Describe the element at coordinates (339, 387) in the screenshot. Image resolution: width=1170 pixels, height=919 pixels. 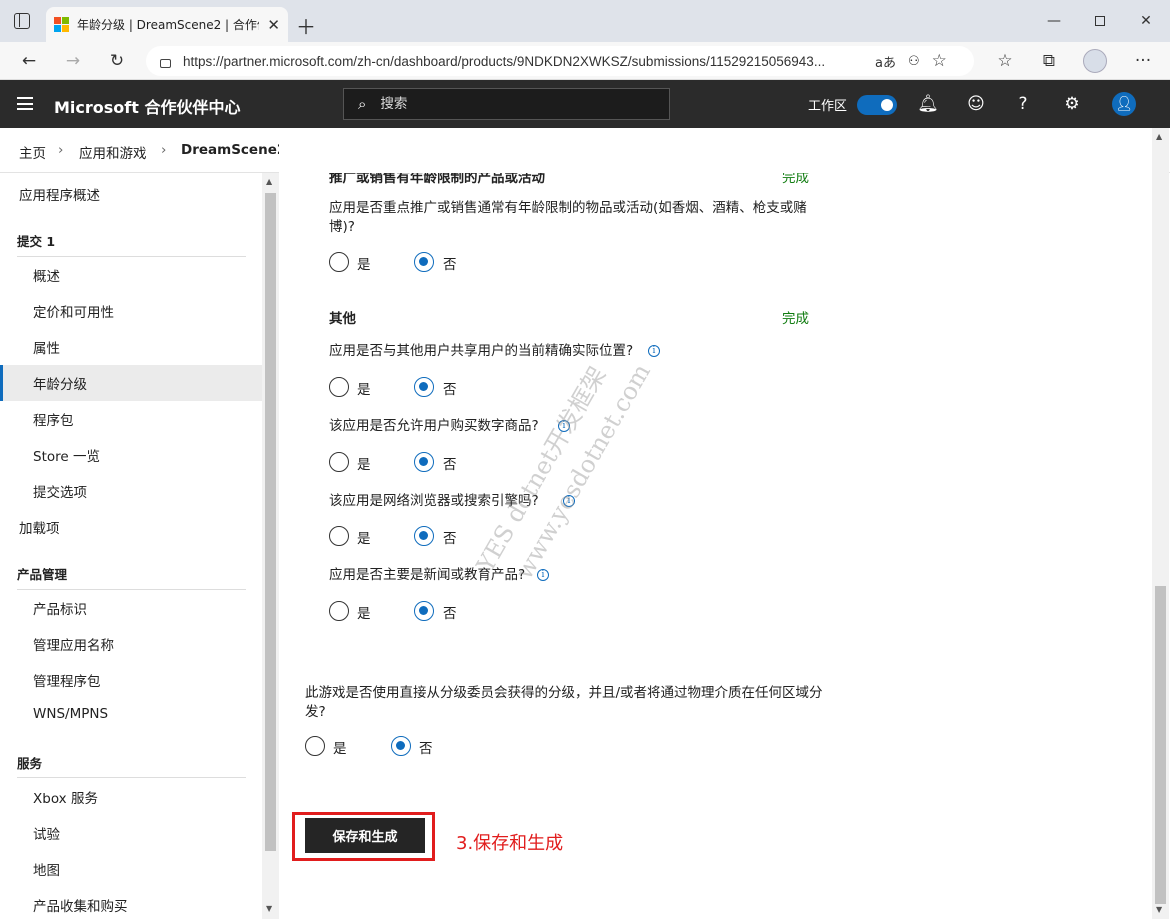
I see `radio-yes-location` at that location.